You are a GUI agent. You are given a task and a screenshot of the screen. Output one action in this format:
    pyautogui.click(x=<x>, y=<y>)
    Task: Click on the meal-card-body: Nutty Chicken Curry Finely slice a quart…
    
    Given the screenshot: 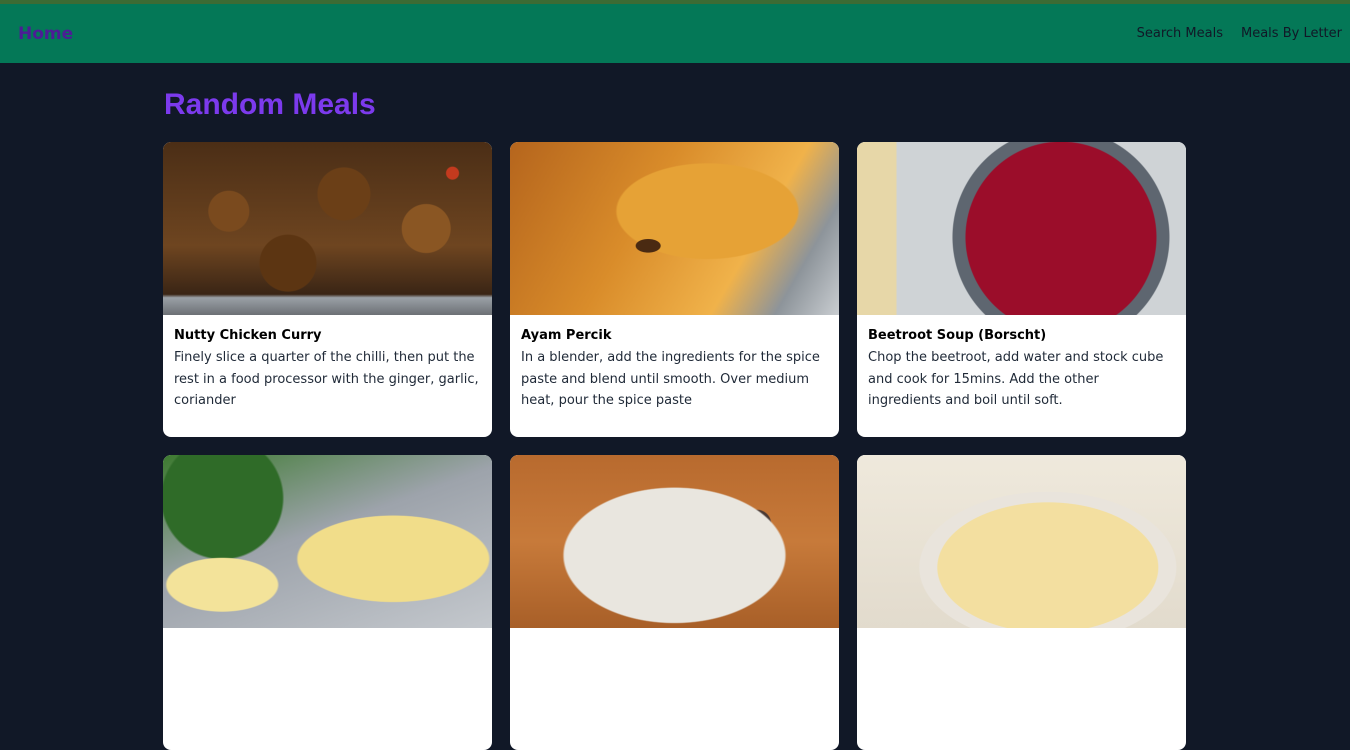 What is the action you would take?
    pyautogui.click(x=327, y=363)
    